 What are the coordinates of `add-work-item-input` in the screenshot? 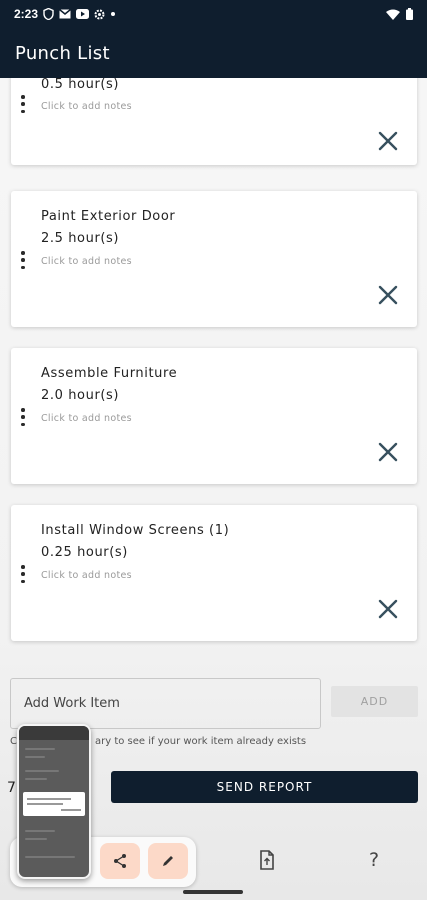 It's located at (165, 703).